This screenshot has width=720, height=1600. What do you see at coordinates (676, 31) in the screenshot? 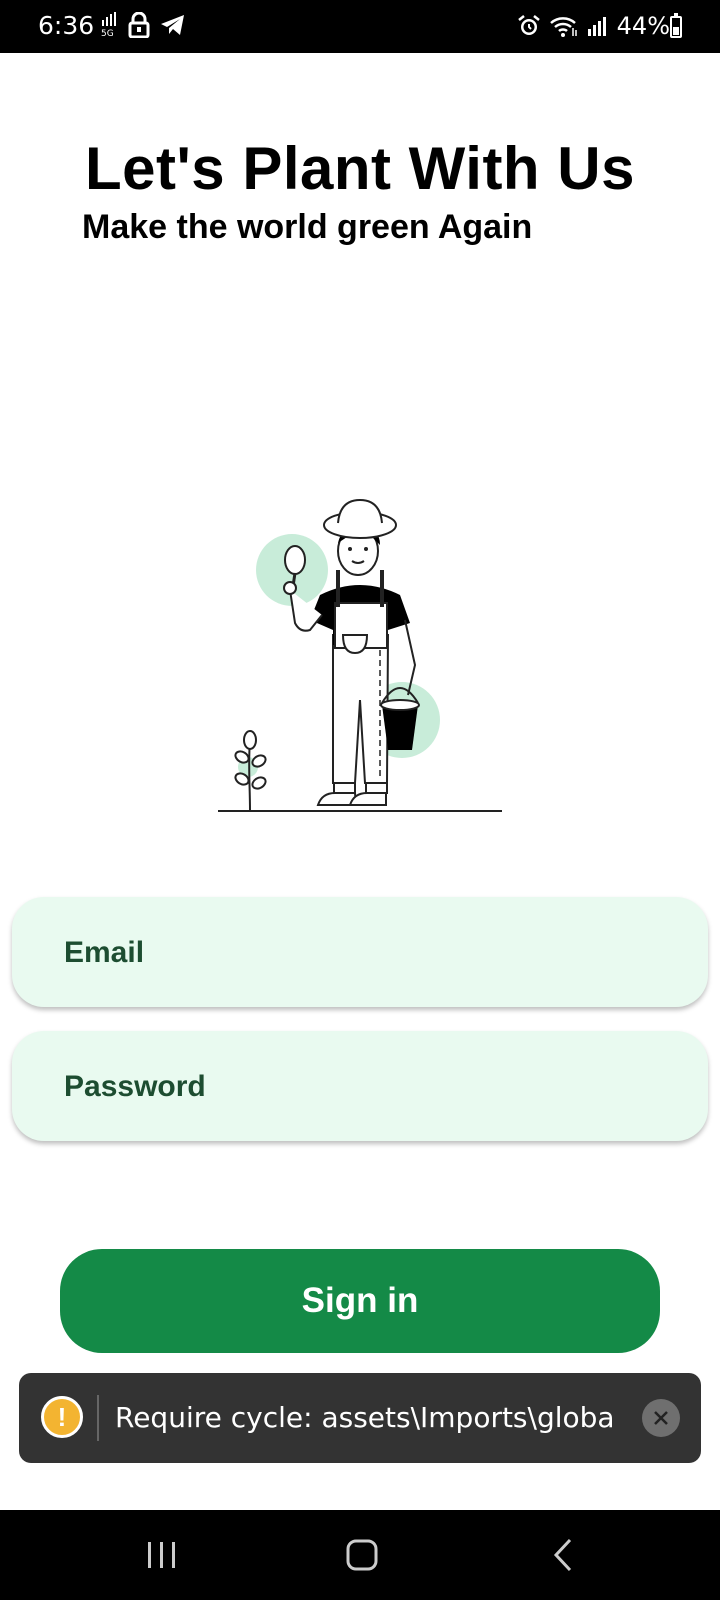
I see `battery-fill` at bounding box center [676, 31].